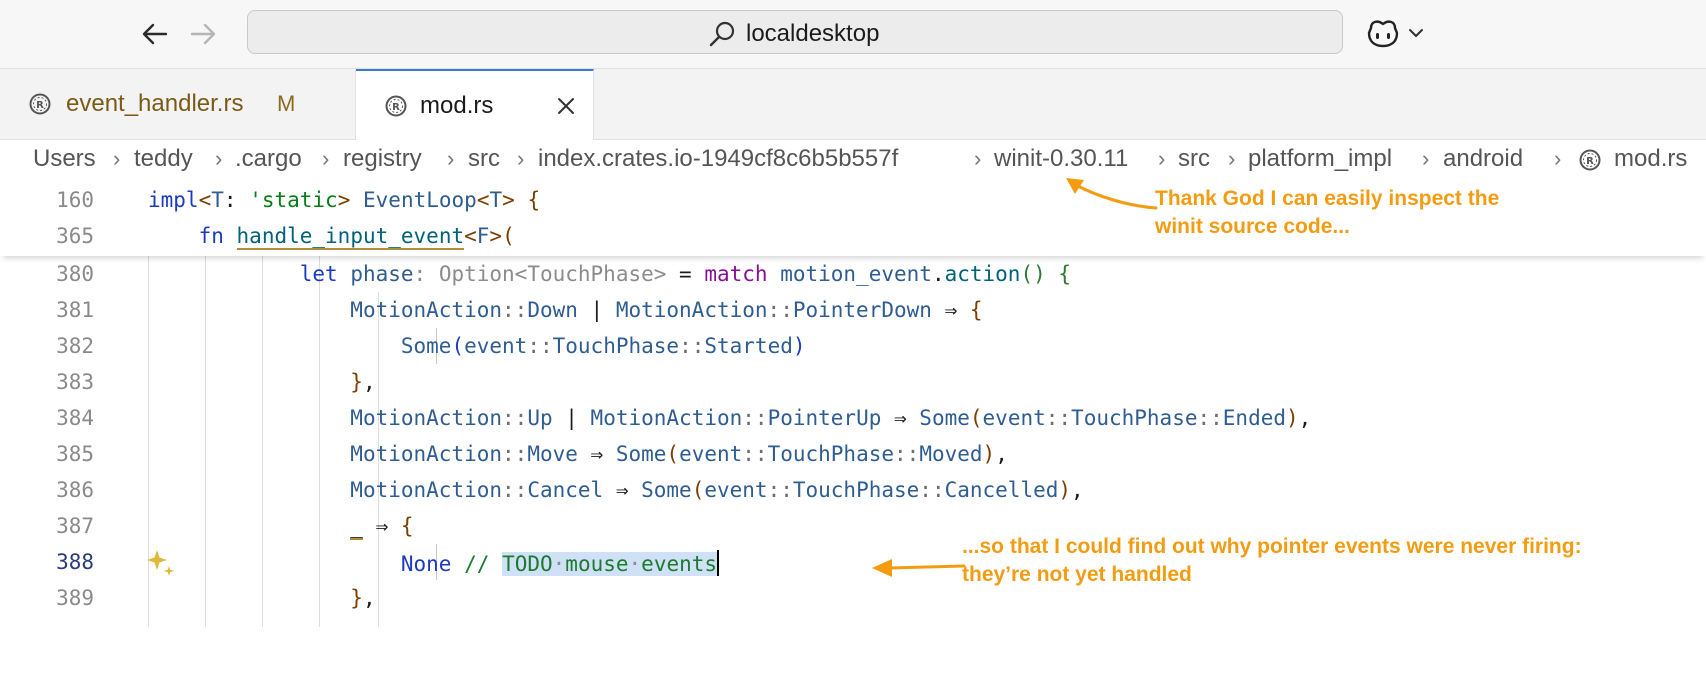 The height and width of the screenshot is (676, 1706). What do you see at coordinates (286, 103) in the screenshot?
I see `modified-badge: M` at bounding box center [286, 103].